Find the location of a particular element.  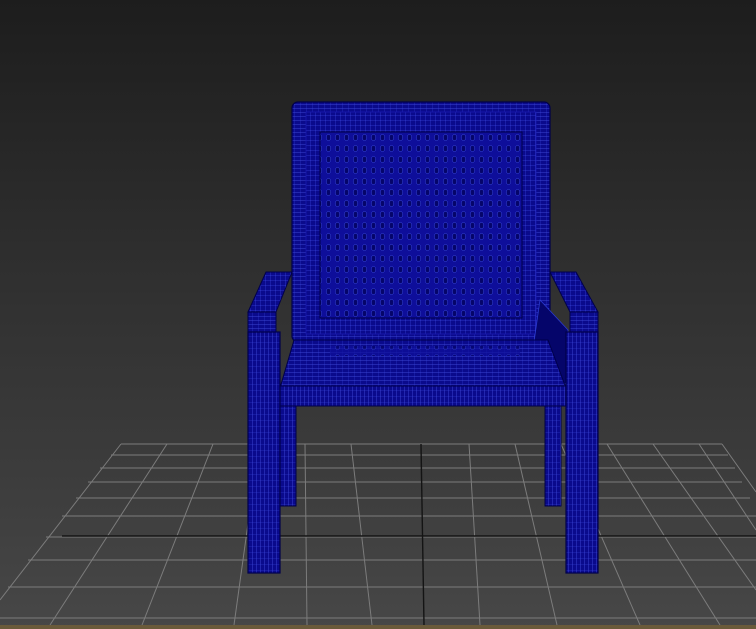

armrest-left is located at coordinates (270, 302).